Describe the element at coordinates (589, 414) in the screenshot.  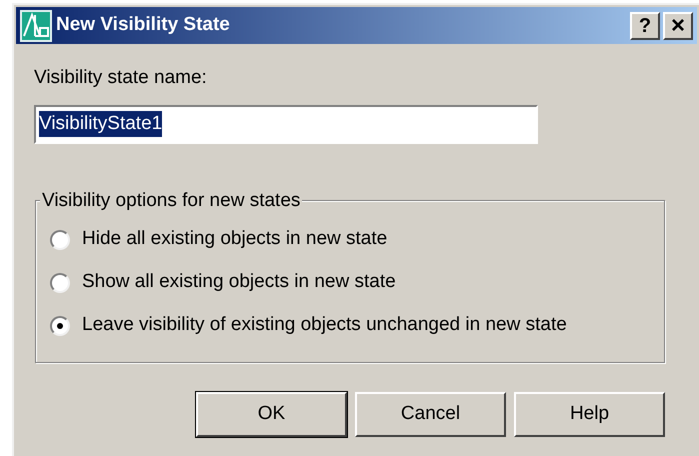
I see `dialog-button: Help` at that location.